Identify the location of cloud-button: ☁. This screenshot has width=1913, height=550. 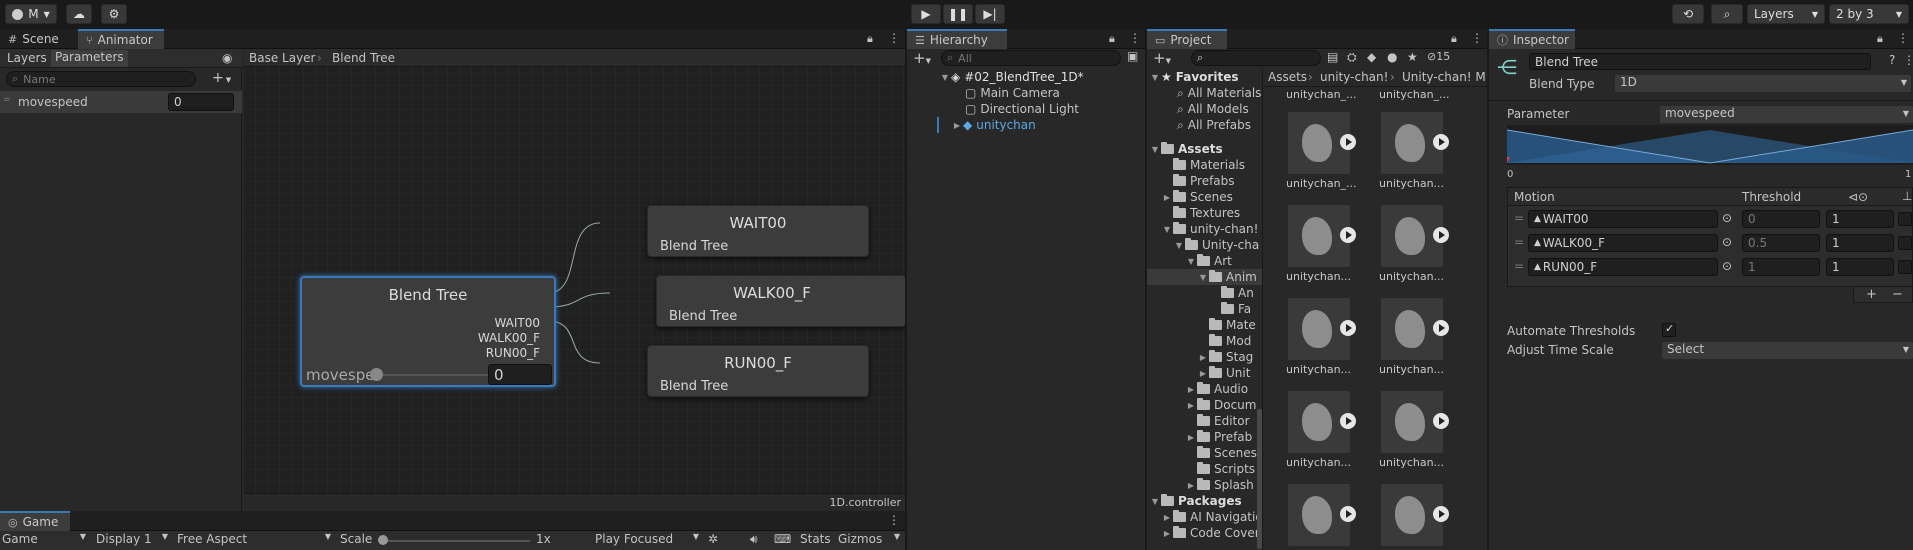
(79, 14).